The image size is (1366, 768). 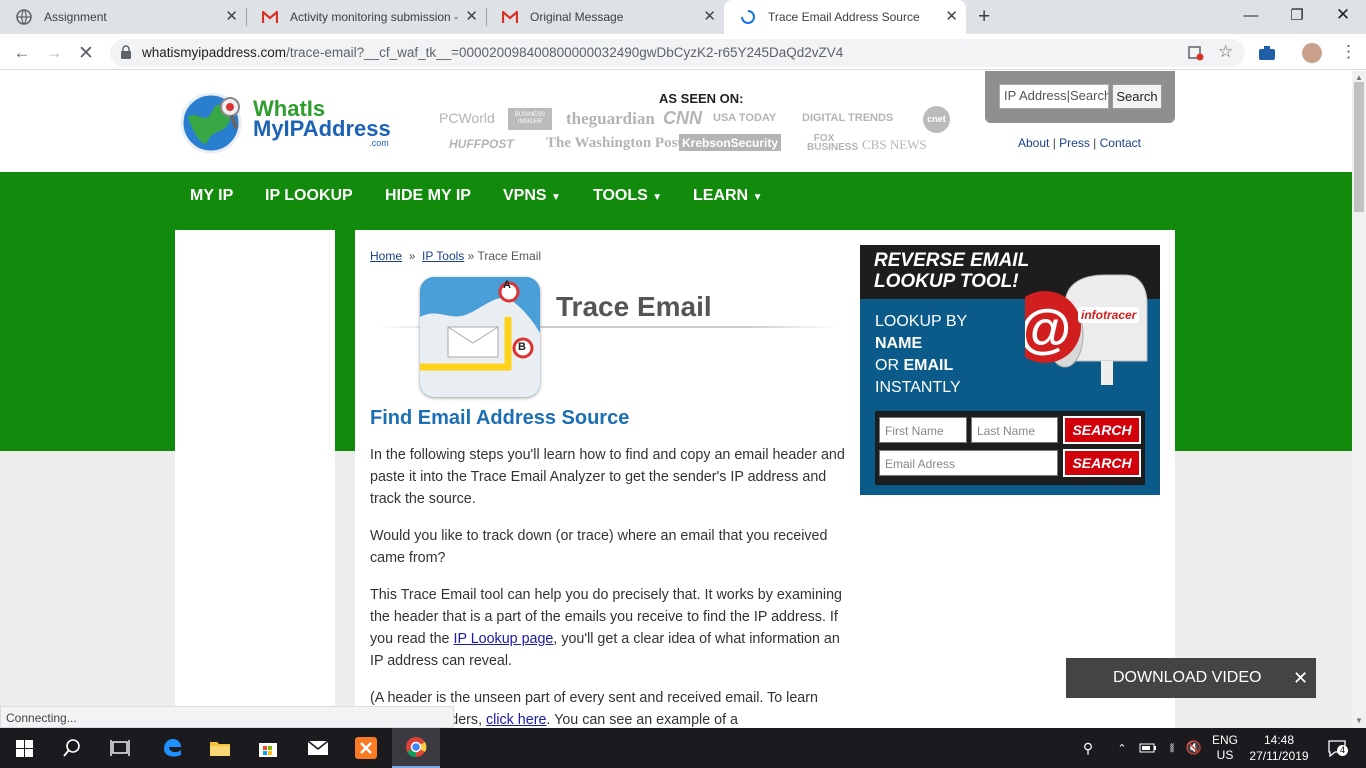 What do you see at coordinates (322, 128) in the screenshot?
I see `logo-line-2: MyIPAddress` at bounding box center [322, 128].